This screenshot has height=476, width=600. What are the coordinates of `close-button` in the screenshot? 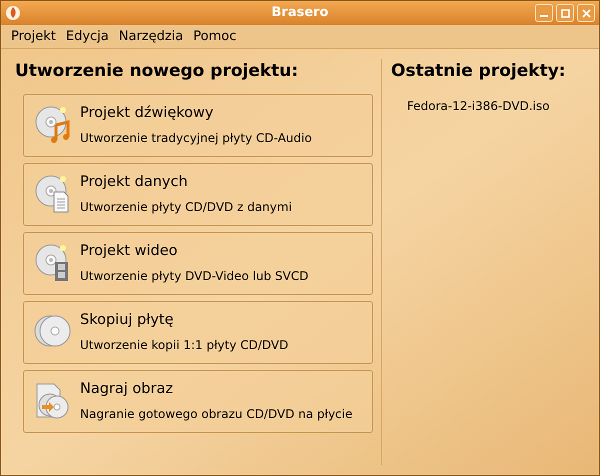 It's located at (586, 13).